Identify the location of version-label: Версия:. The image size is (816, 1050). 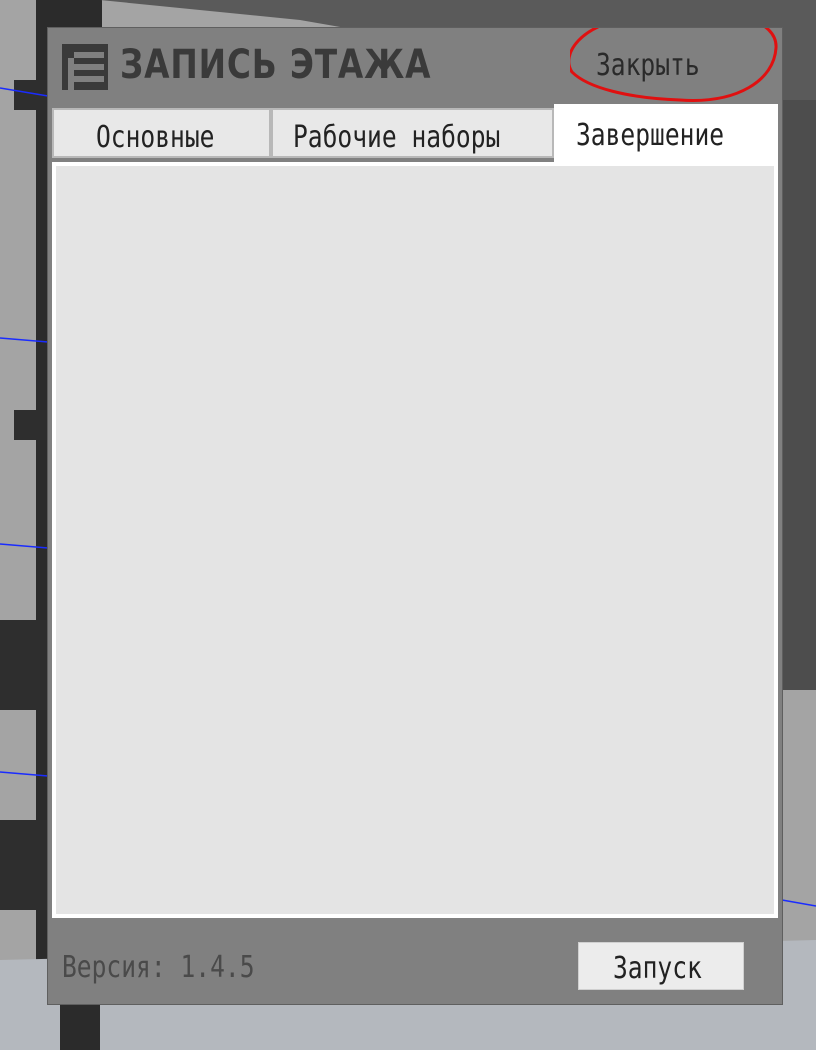
(114, 967).